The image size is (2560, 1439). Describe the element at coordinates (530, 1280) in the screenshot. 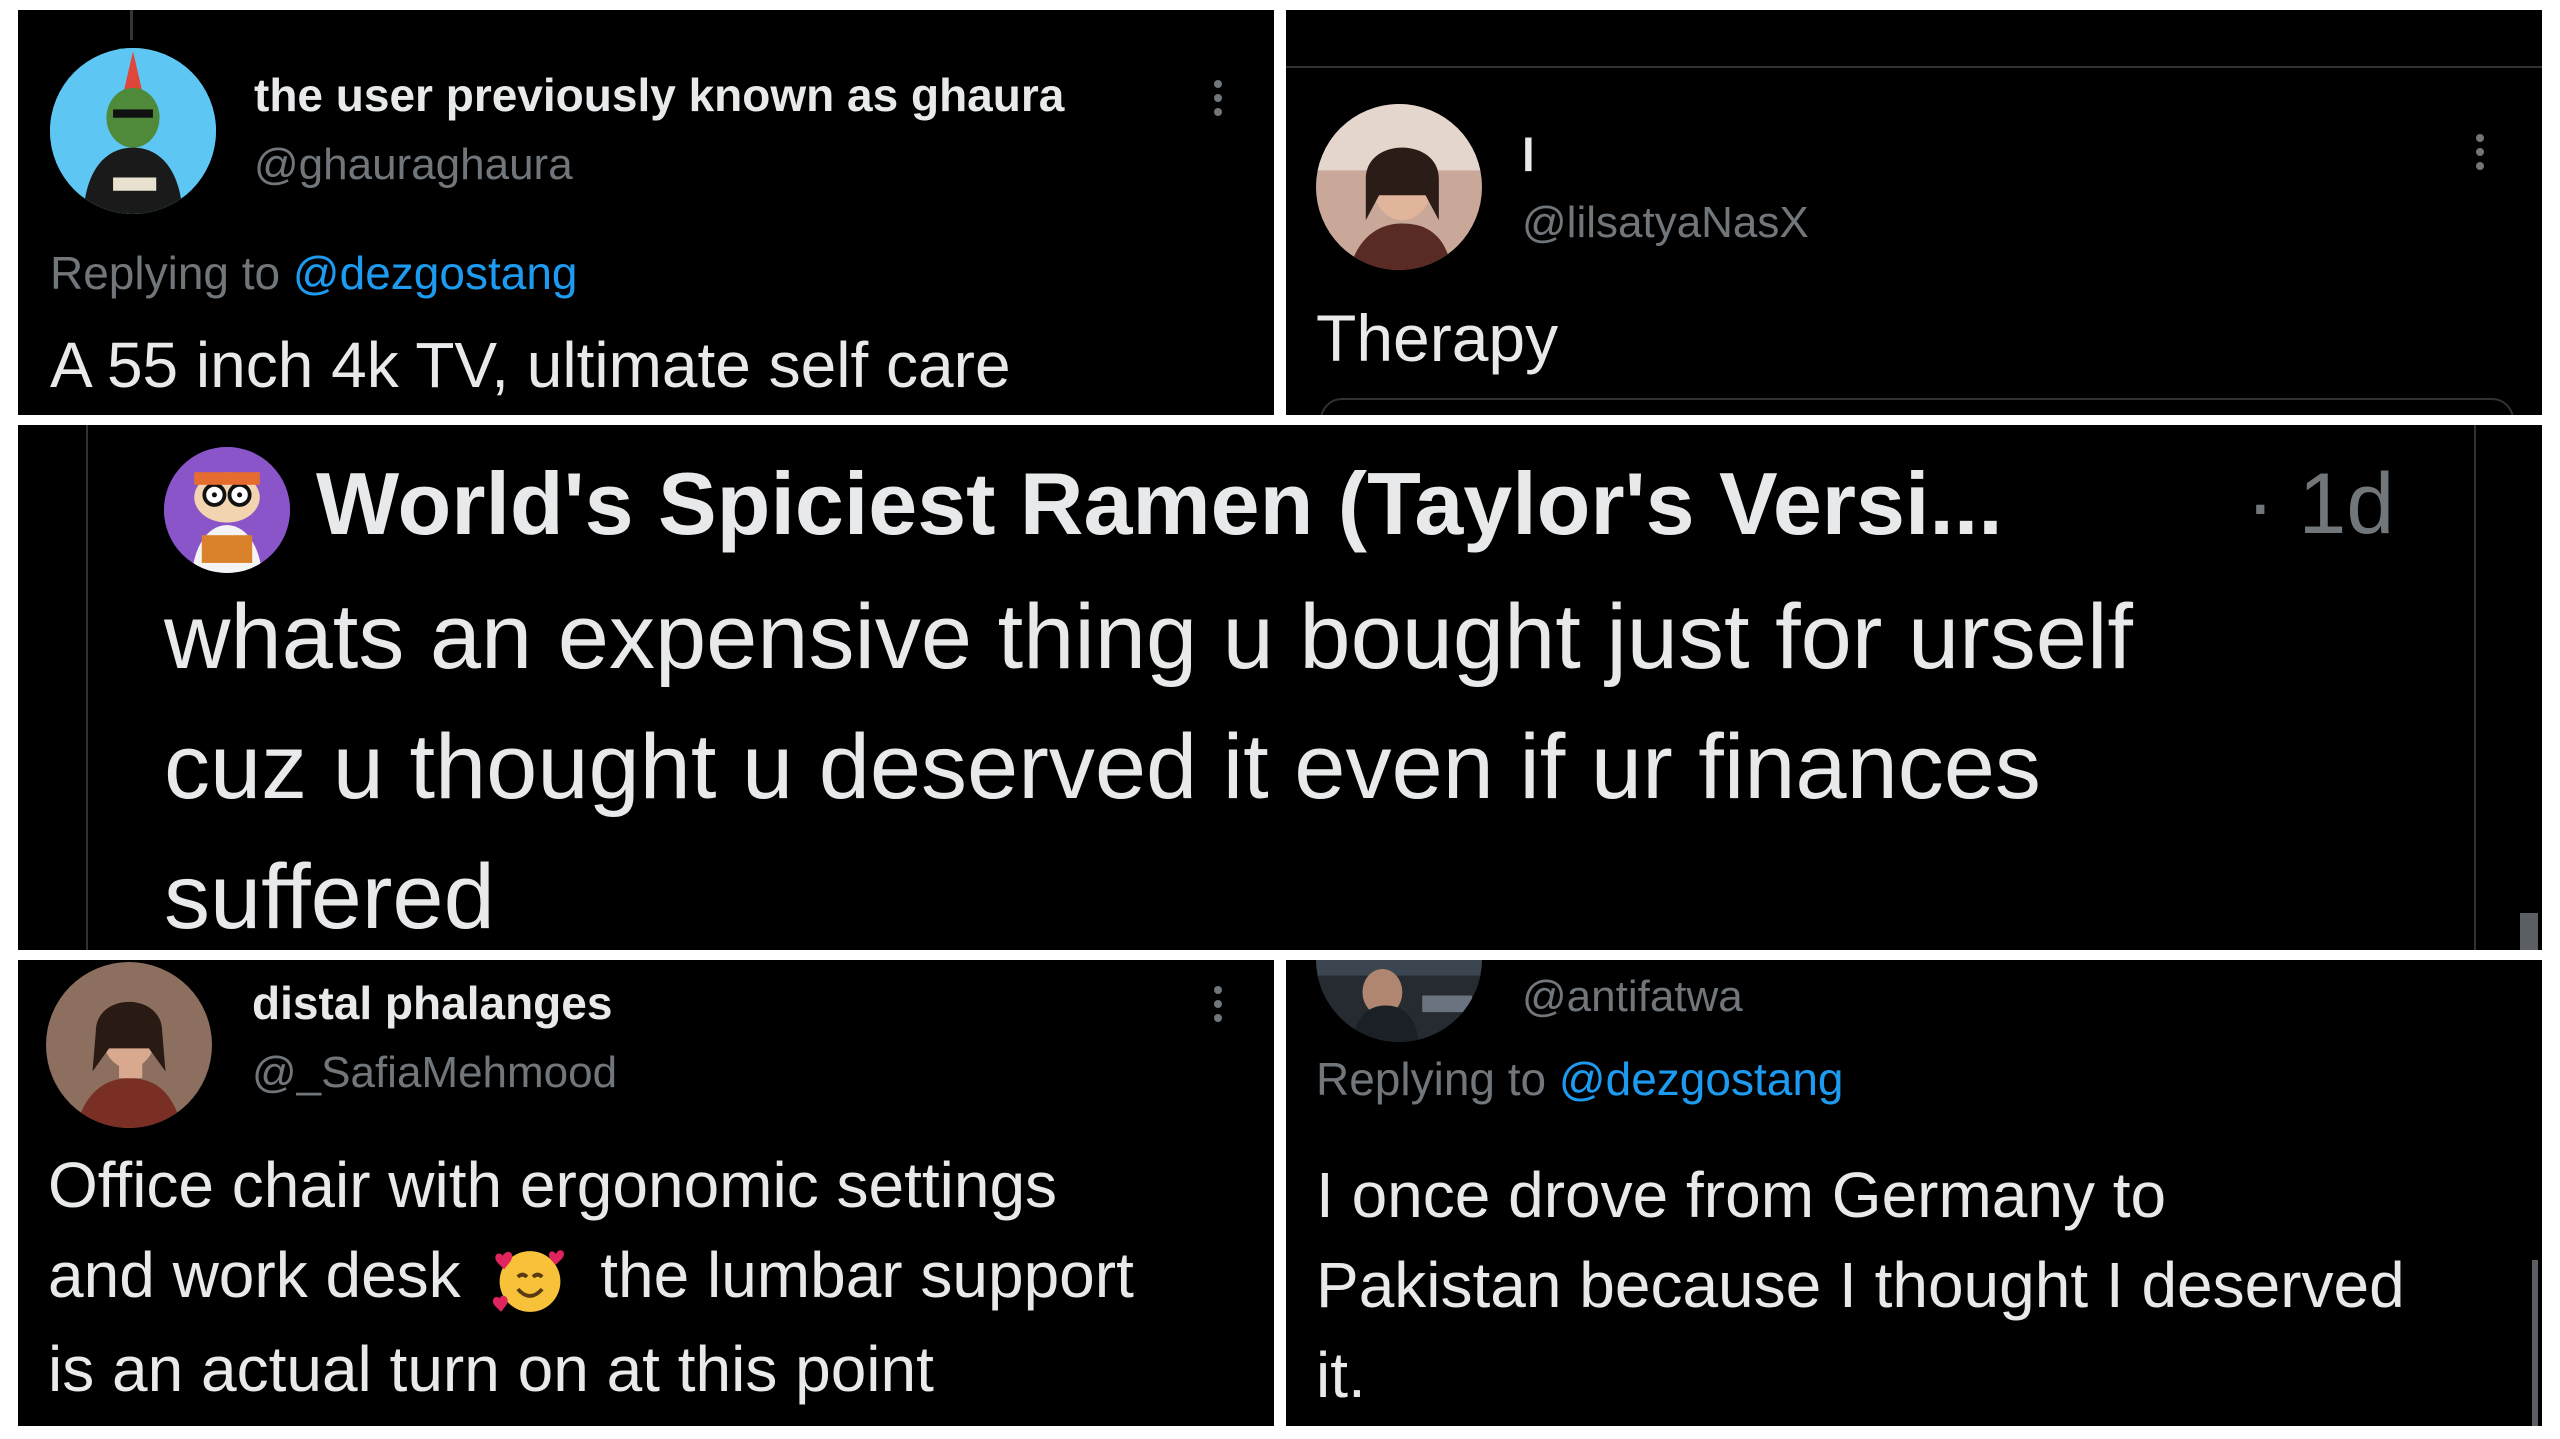

I see `smiling-face-with-hearts-icon` at that location.